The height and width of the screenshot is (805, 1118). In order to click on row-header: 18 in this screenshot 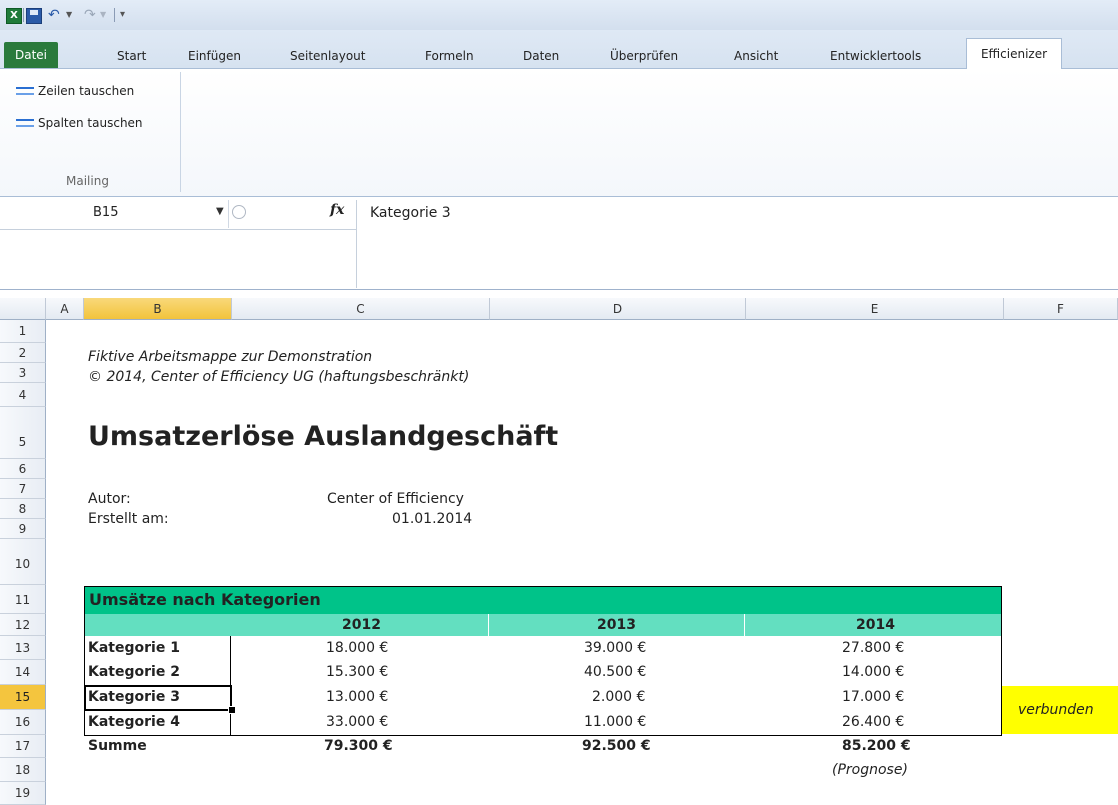, I will do `click(23, 770)`.